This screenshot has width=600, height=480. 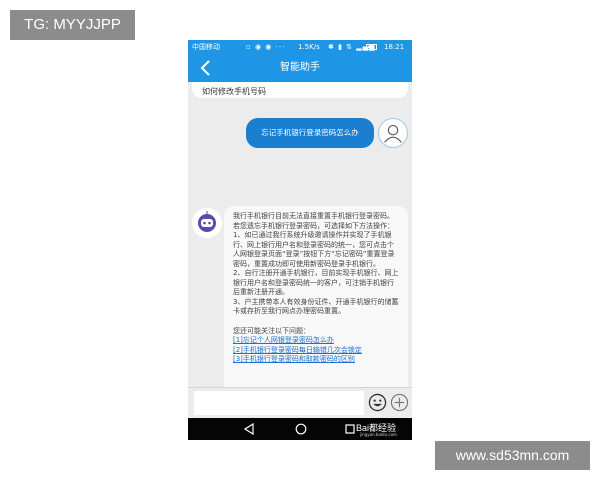 What do you see at coordinates (206, 47) in the screenshot?
I see `carrier-label: 中国移动` at bounding box center [206, 47].